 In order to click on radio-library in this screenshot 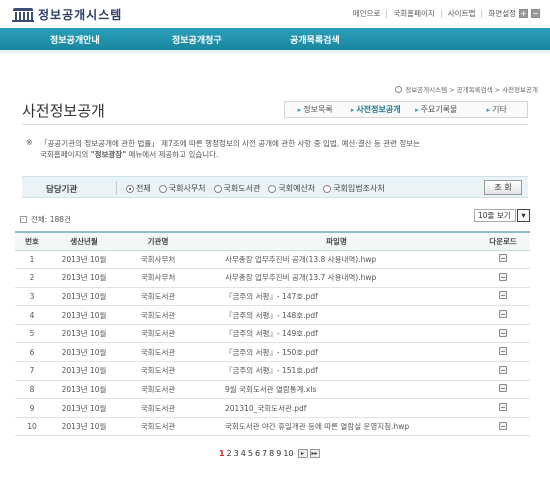, I will do `click(217, 188)`.